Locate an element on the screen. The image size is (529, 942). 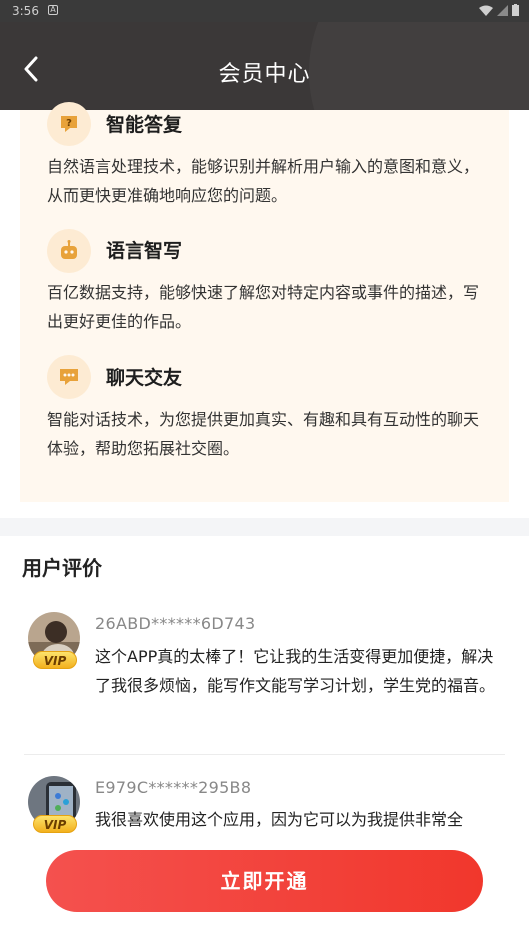
robot-icon is located at coordinates (69, 251).